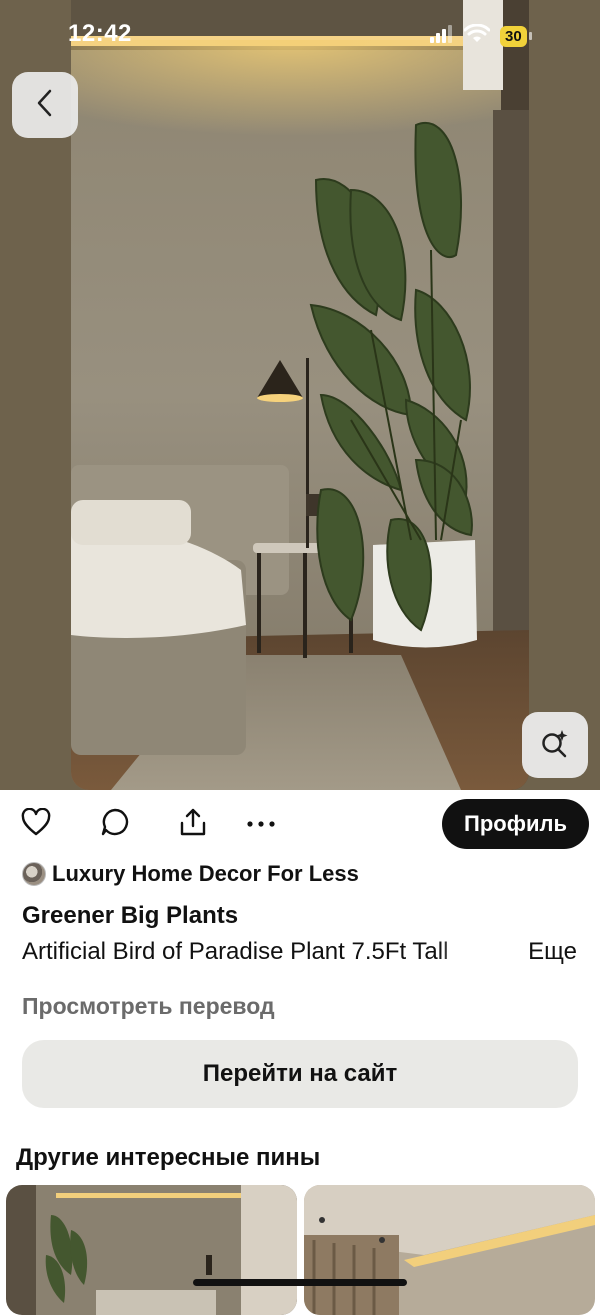 This screenshot has height=1315, width=600. I want to click on visual-search-icon, so click(555, 745).